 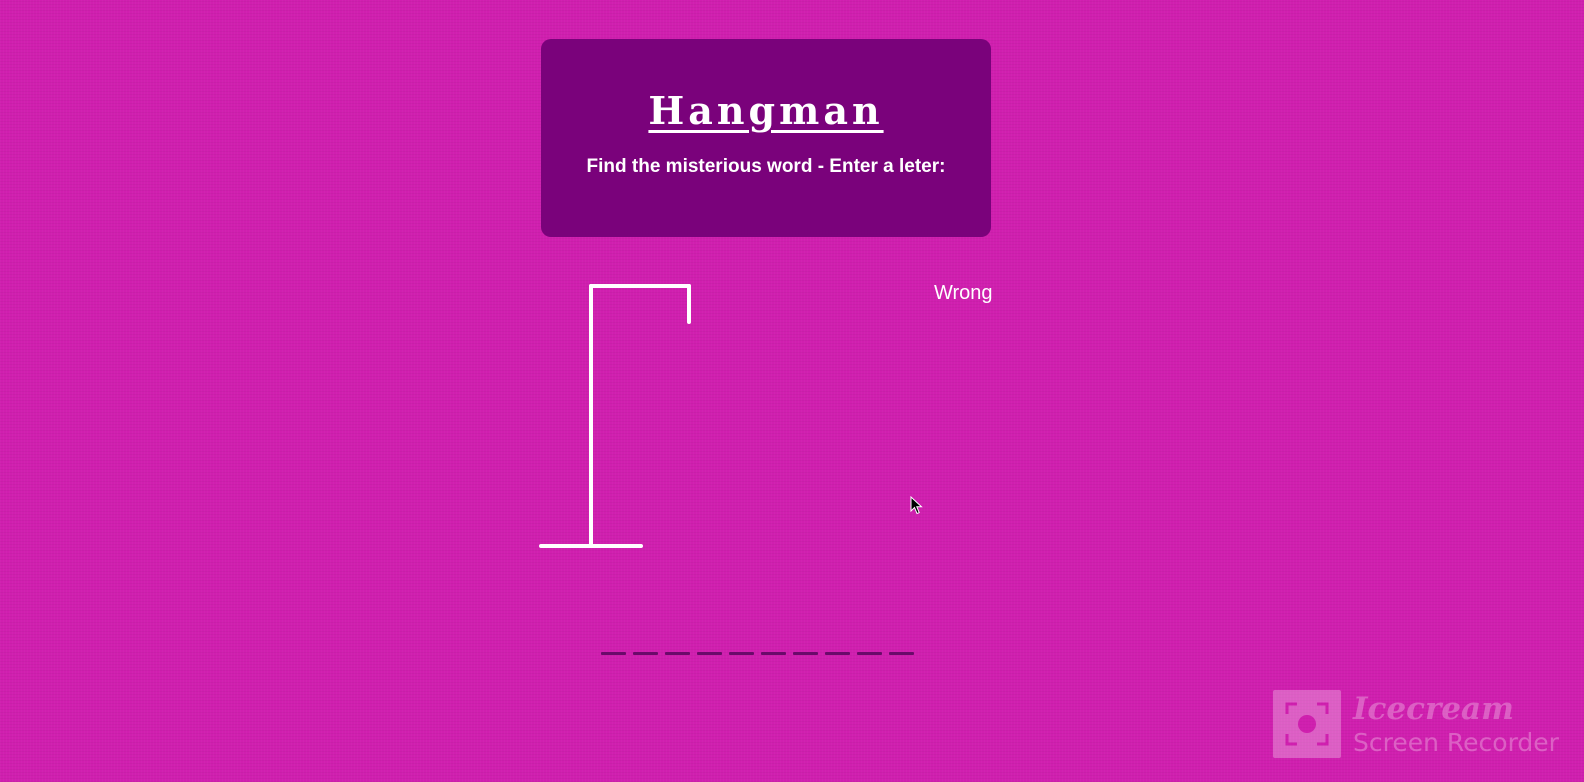 I want to click on watermark-brand: Icecream, so click(x=1433, y=709).